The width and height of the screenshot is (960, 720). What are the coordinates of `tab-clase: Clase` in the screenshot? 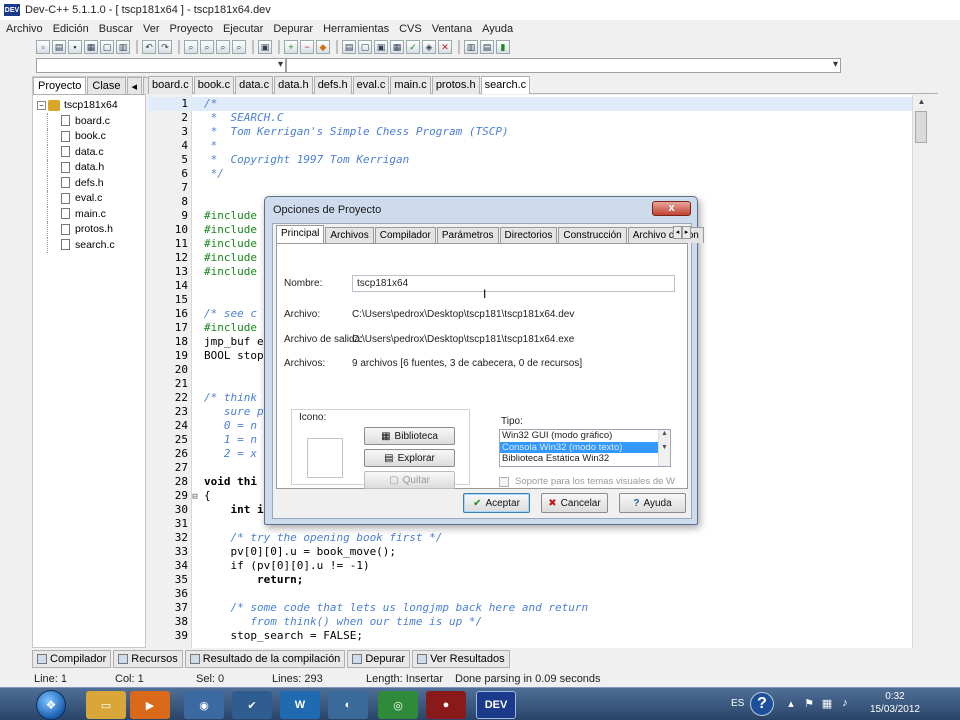 It's located at (106, 85).